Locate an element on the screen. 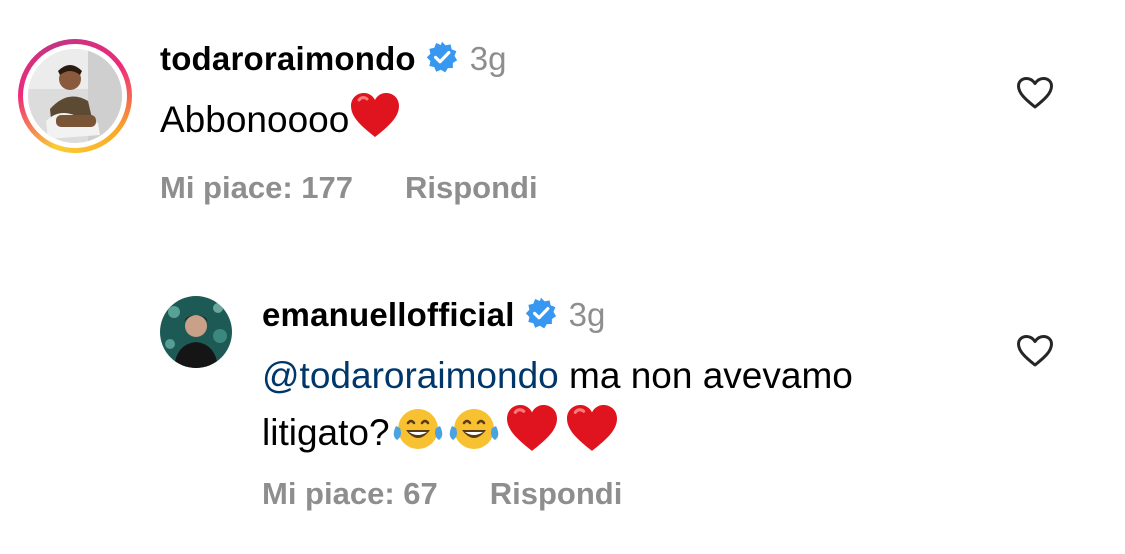 This screenshot has height=554, width=1125. story-ring is located at coordinates (75, 96).